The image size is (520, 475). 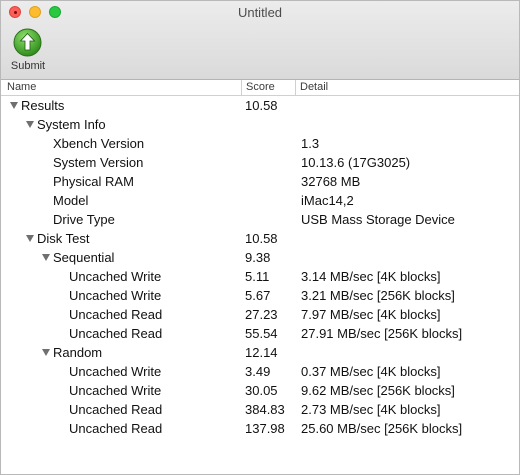 I want to click on row-name: Xbench Version, so click(x=99, y=143).